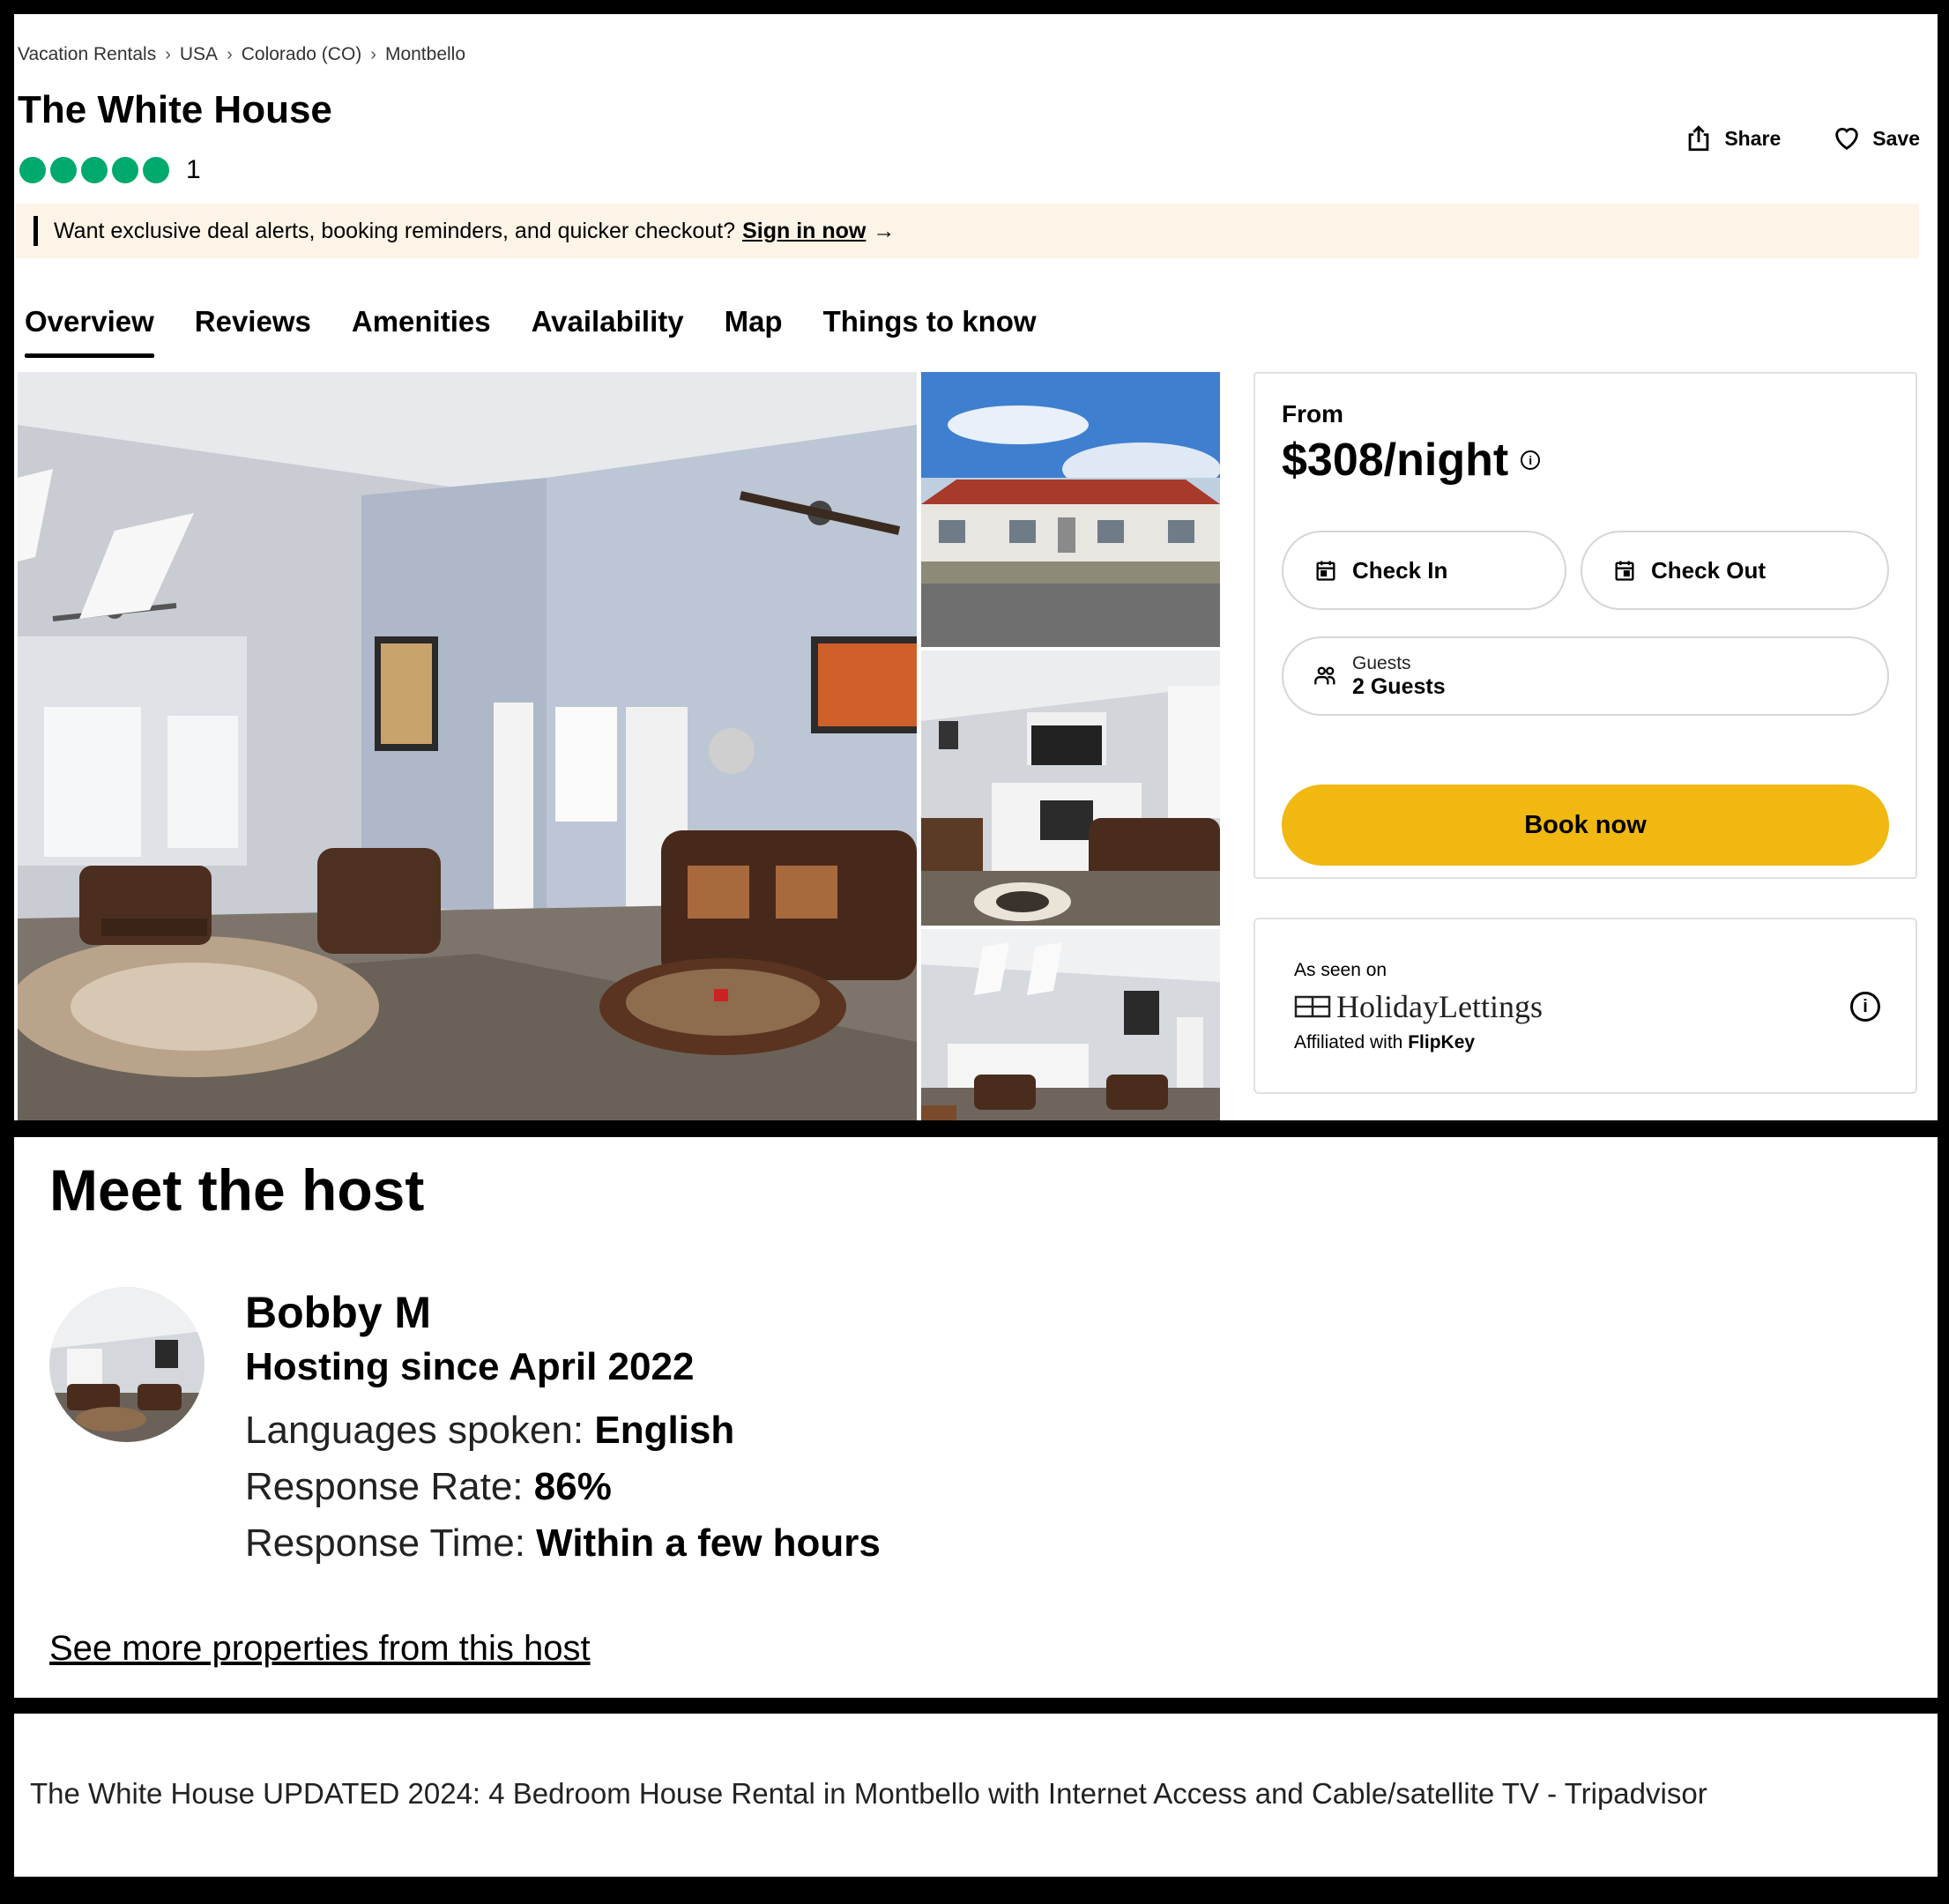  Describe the element at coordinates (1340, 970) in the screenshot. I see `as-seen-on-label: As seen on` at that location.